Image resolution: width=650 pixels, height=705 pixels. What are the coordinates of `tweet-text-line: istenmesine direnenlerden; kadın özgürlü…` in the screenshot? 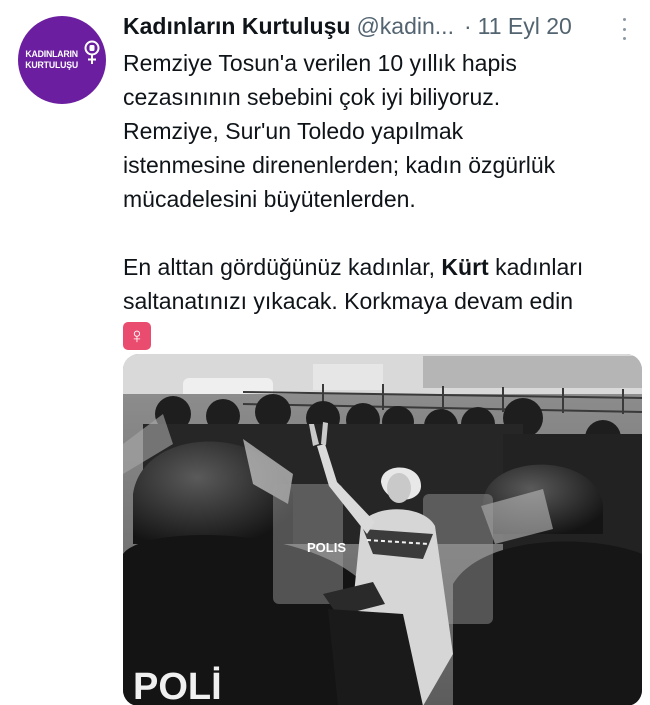 It's located at (339, 165).